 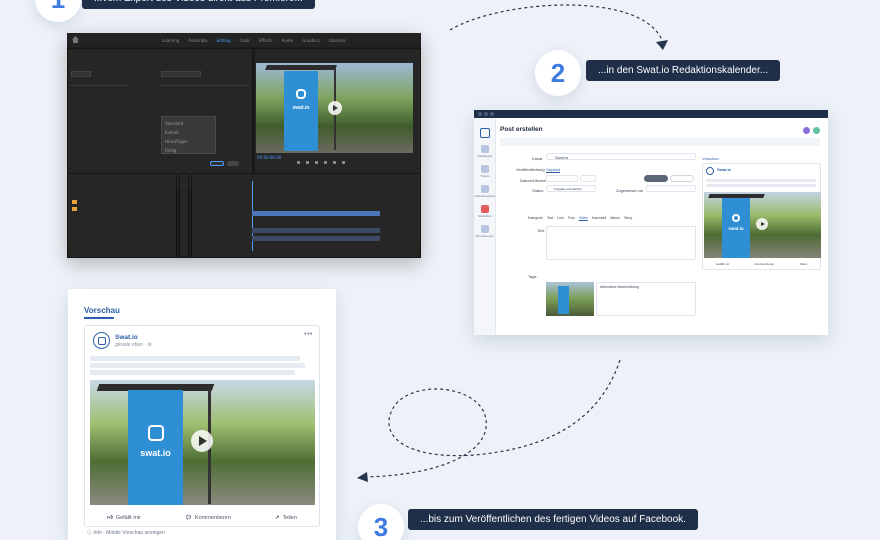 What do you see at coordinates (710, 158) in the screenshot?
I see `preview-tab: Vorschau` at bounding box center [710, 158].